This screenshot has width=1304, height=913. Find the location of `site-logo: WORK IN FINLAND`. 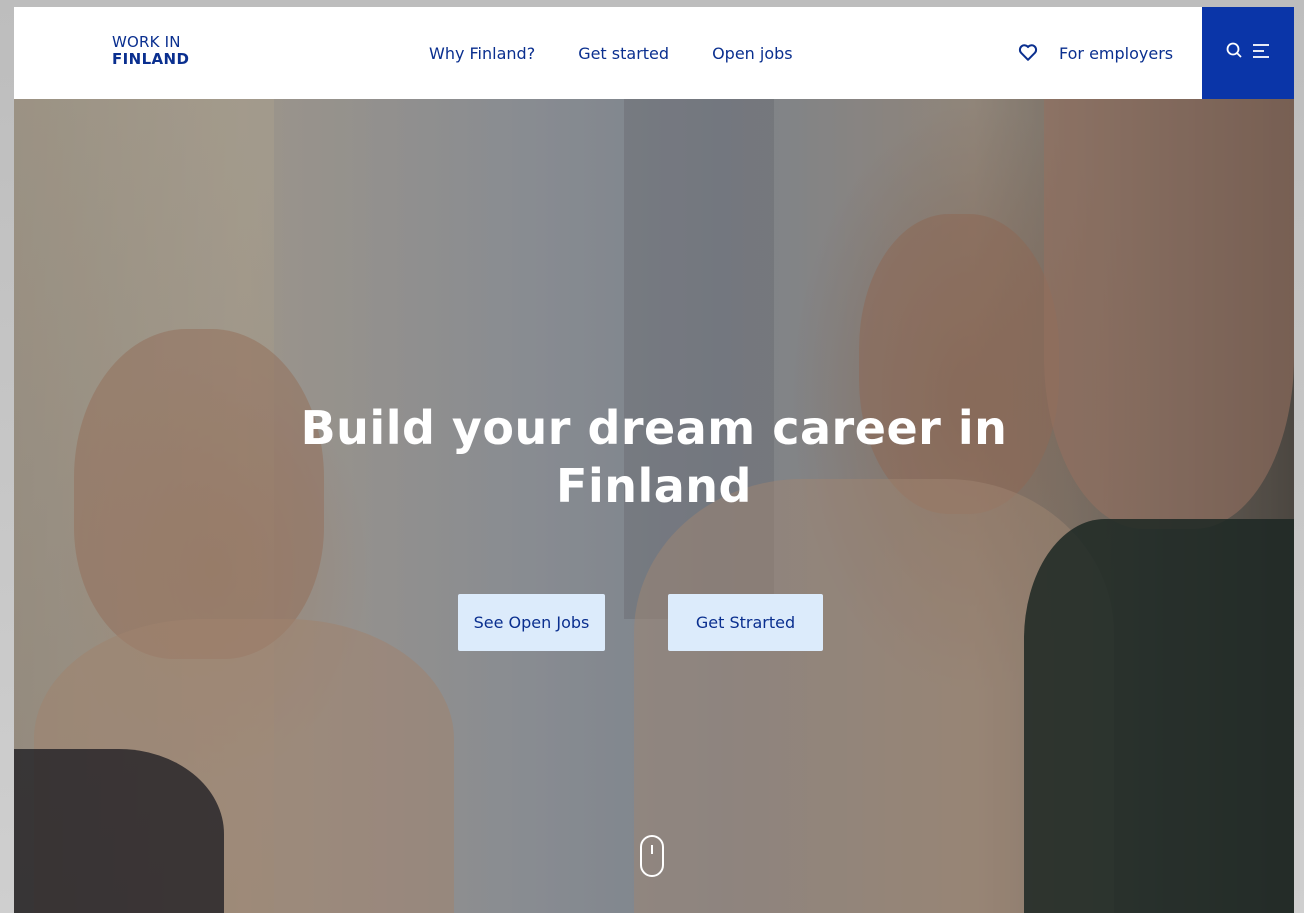

site-logo: WORK IN FINLAND is located at coordinates (150, 51).